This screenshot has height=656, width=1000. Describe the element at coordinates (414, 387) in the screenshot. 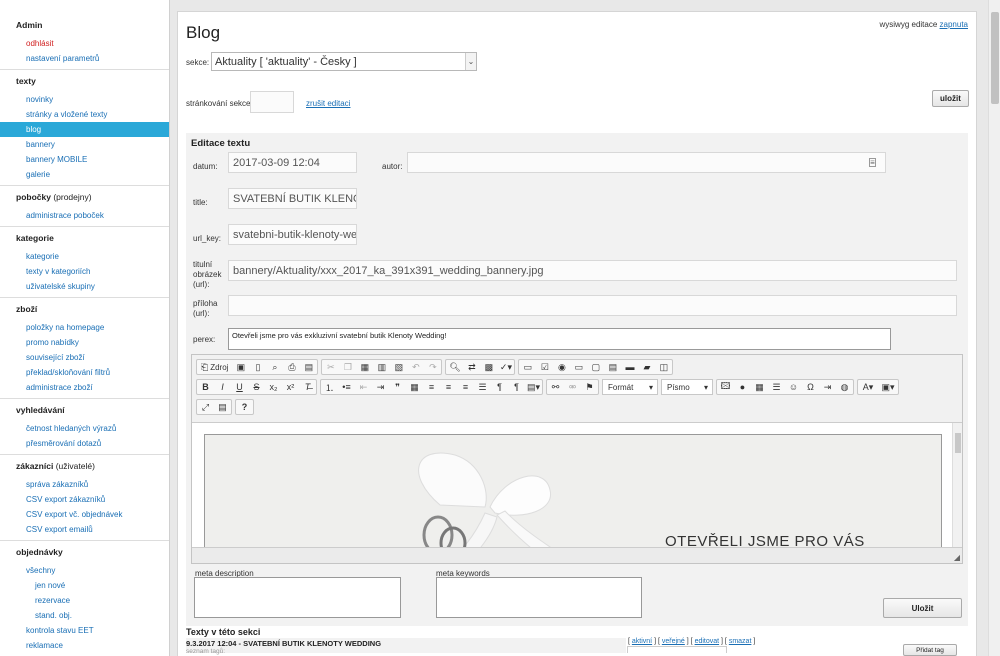

I see `div-container-icon: ▦` at that location.